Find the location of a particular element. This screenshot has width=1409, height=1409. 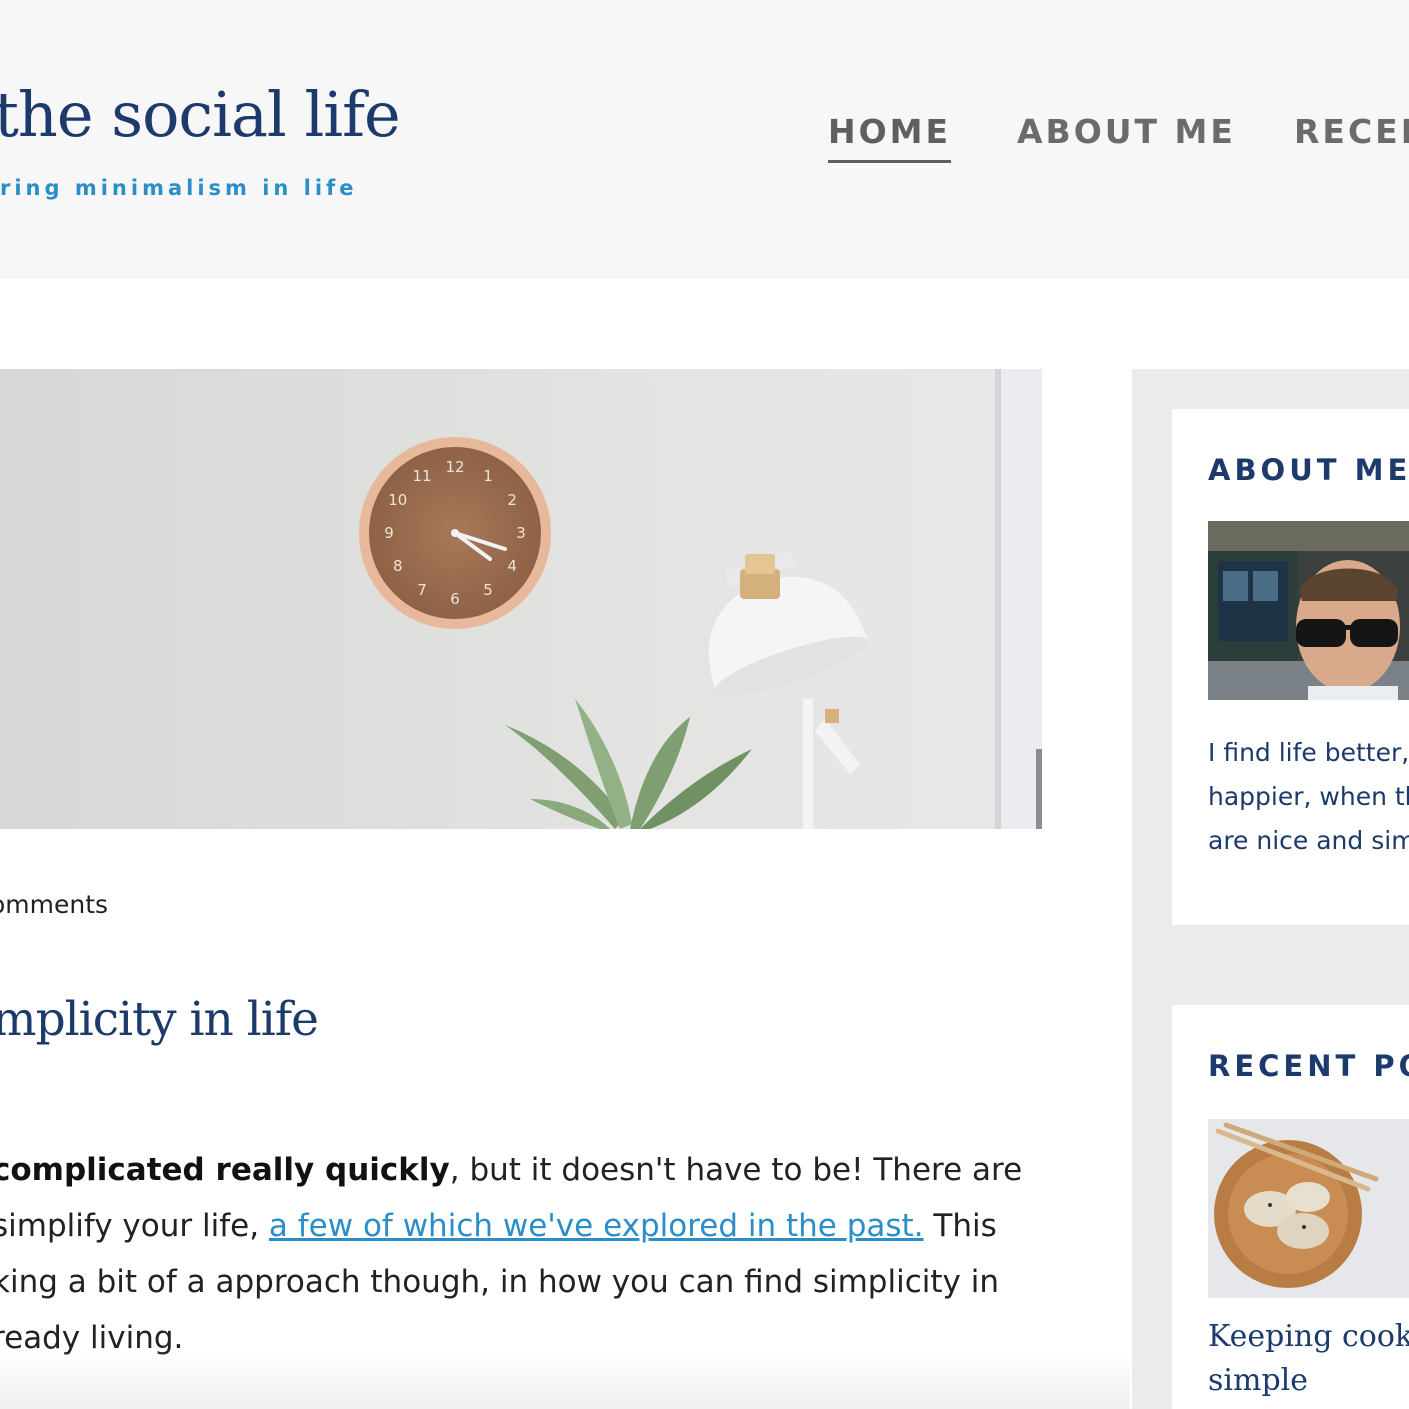

clock-number: 3 is located at coordinates (521, 533).